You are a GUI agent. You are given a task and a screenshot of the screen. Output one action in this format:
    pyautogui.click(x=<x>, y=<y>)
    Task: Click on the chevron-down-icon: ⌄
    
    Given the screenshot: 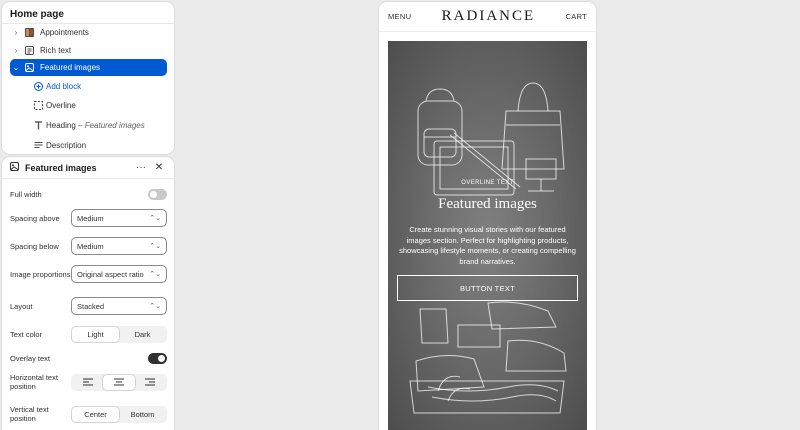 What is the action you would take?
    pyautogui.click(x=16, y=67)
    